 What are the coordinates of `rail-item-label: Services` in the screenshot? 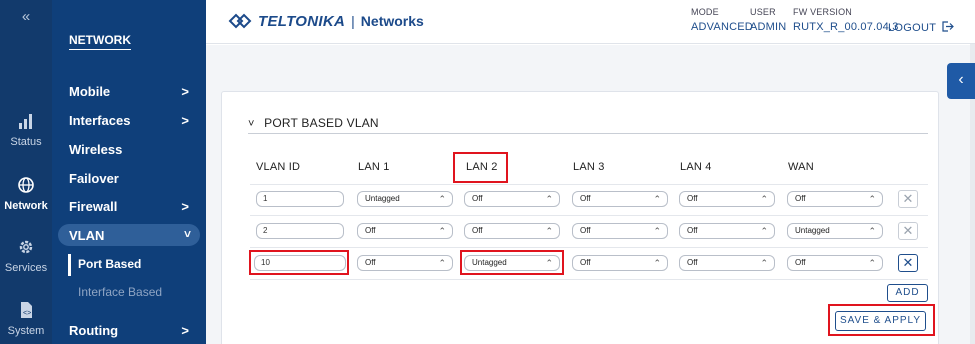 It's located at (26, 268).